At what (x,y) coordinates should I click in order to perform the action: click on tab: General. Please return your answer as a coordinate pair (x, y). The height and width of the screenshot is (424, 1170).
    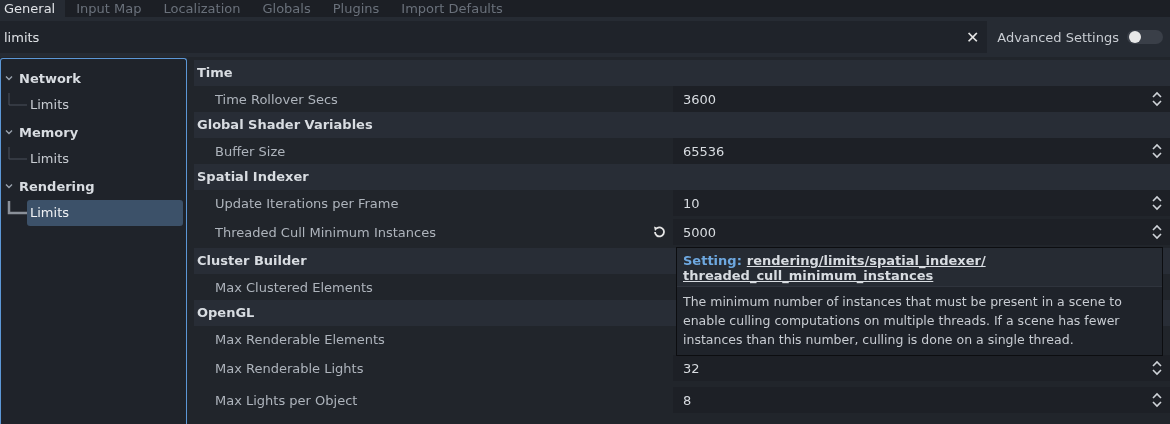
    Looking at the image, I should click on (33, 8).